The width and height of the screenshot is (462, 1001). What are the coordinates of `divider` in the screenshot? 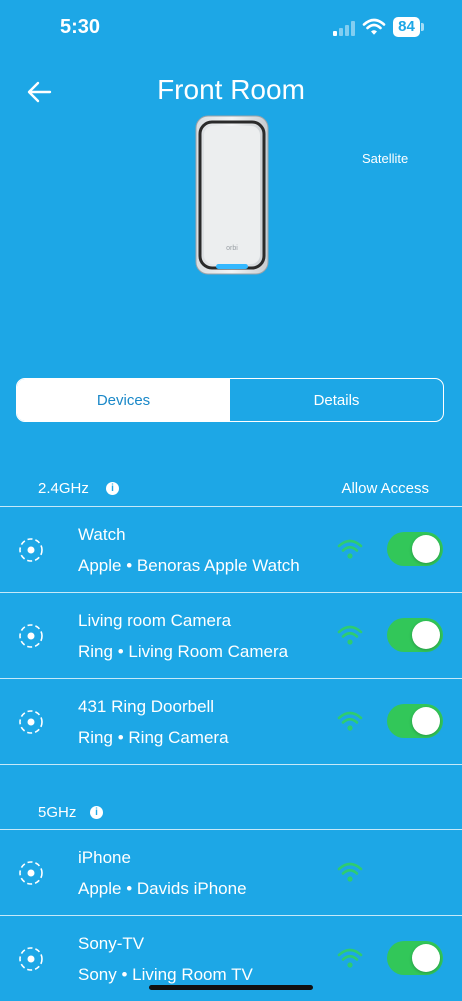 It's located at (231, 764).